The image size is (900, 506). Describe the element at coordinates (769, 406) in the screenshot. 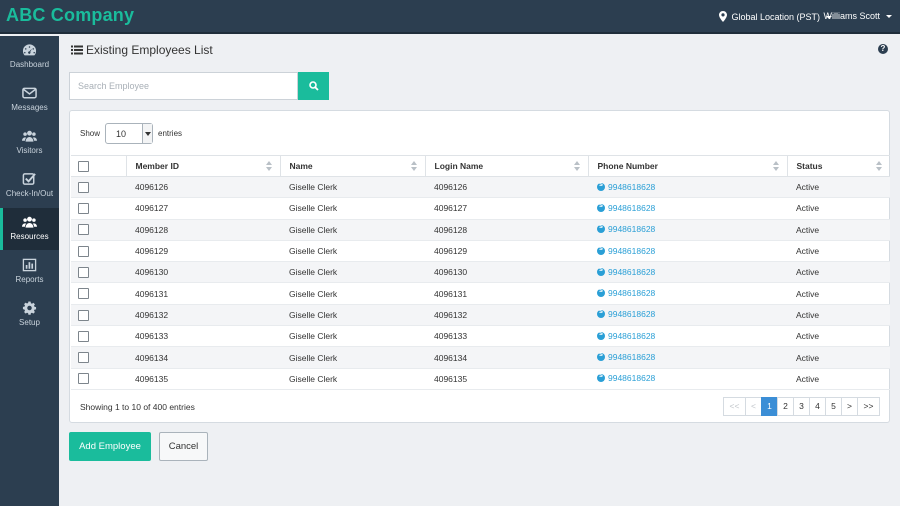

I see `page-button-1: 1` at that location.